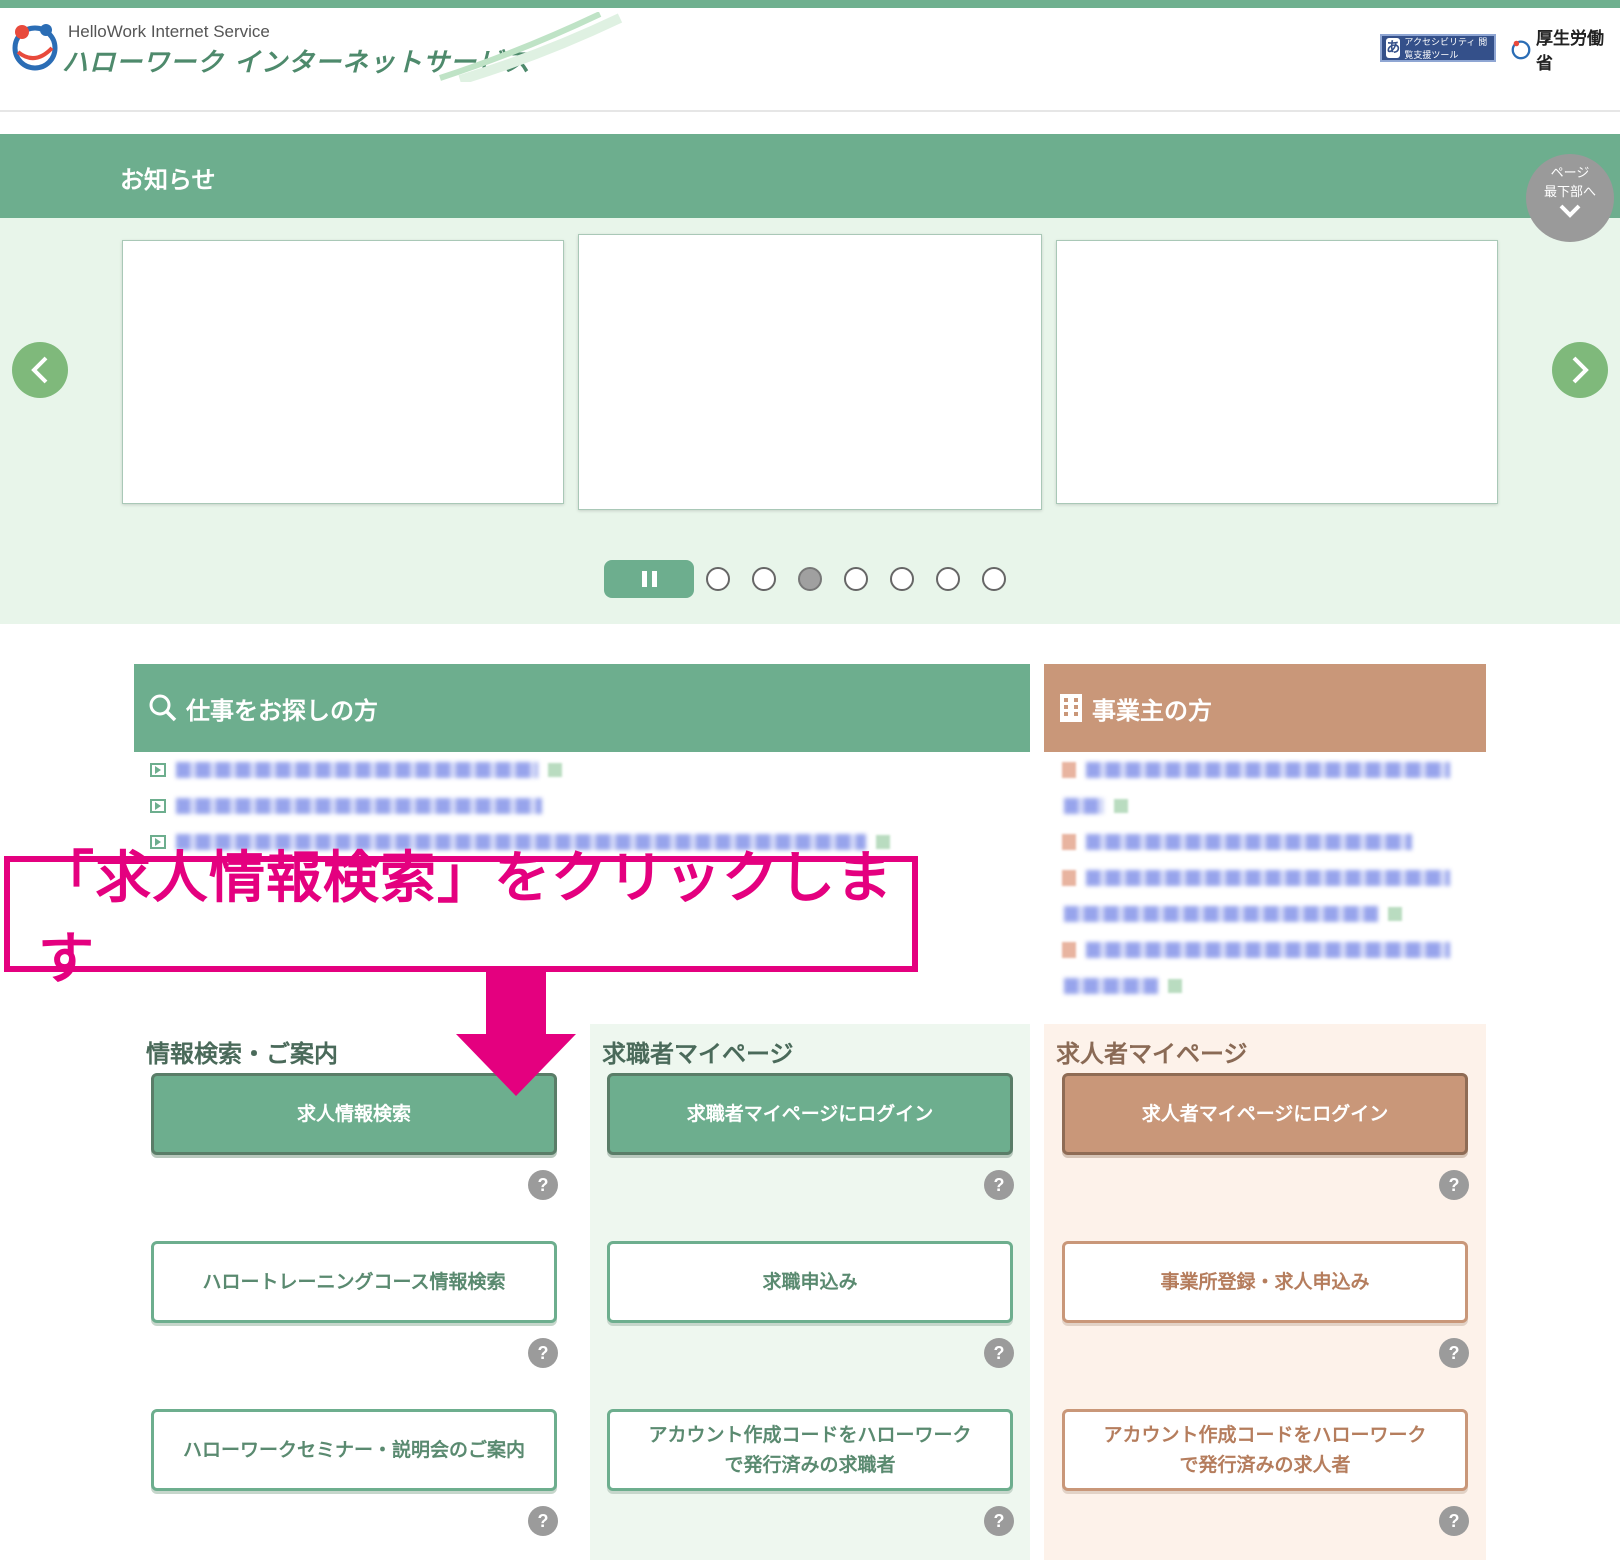 Image resolution: width=1620 pixels, height=1560 pixels. I want to click on accessibility-icon: あ, so click(1393, 48).